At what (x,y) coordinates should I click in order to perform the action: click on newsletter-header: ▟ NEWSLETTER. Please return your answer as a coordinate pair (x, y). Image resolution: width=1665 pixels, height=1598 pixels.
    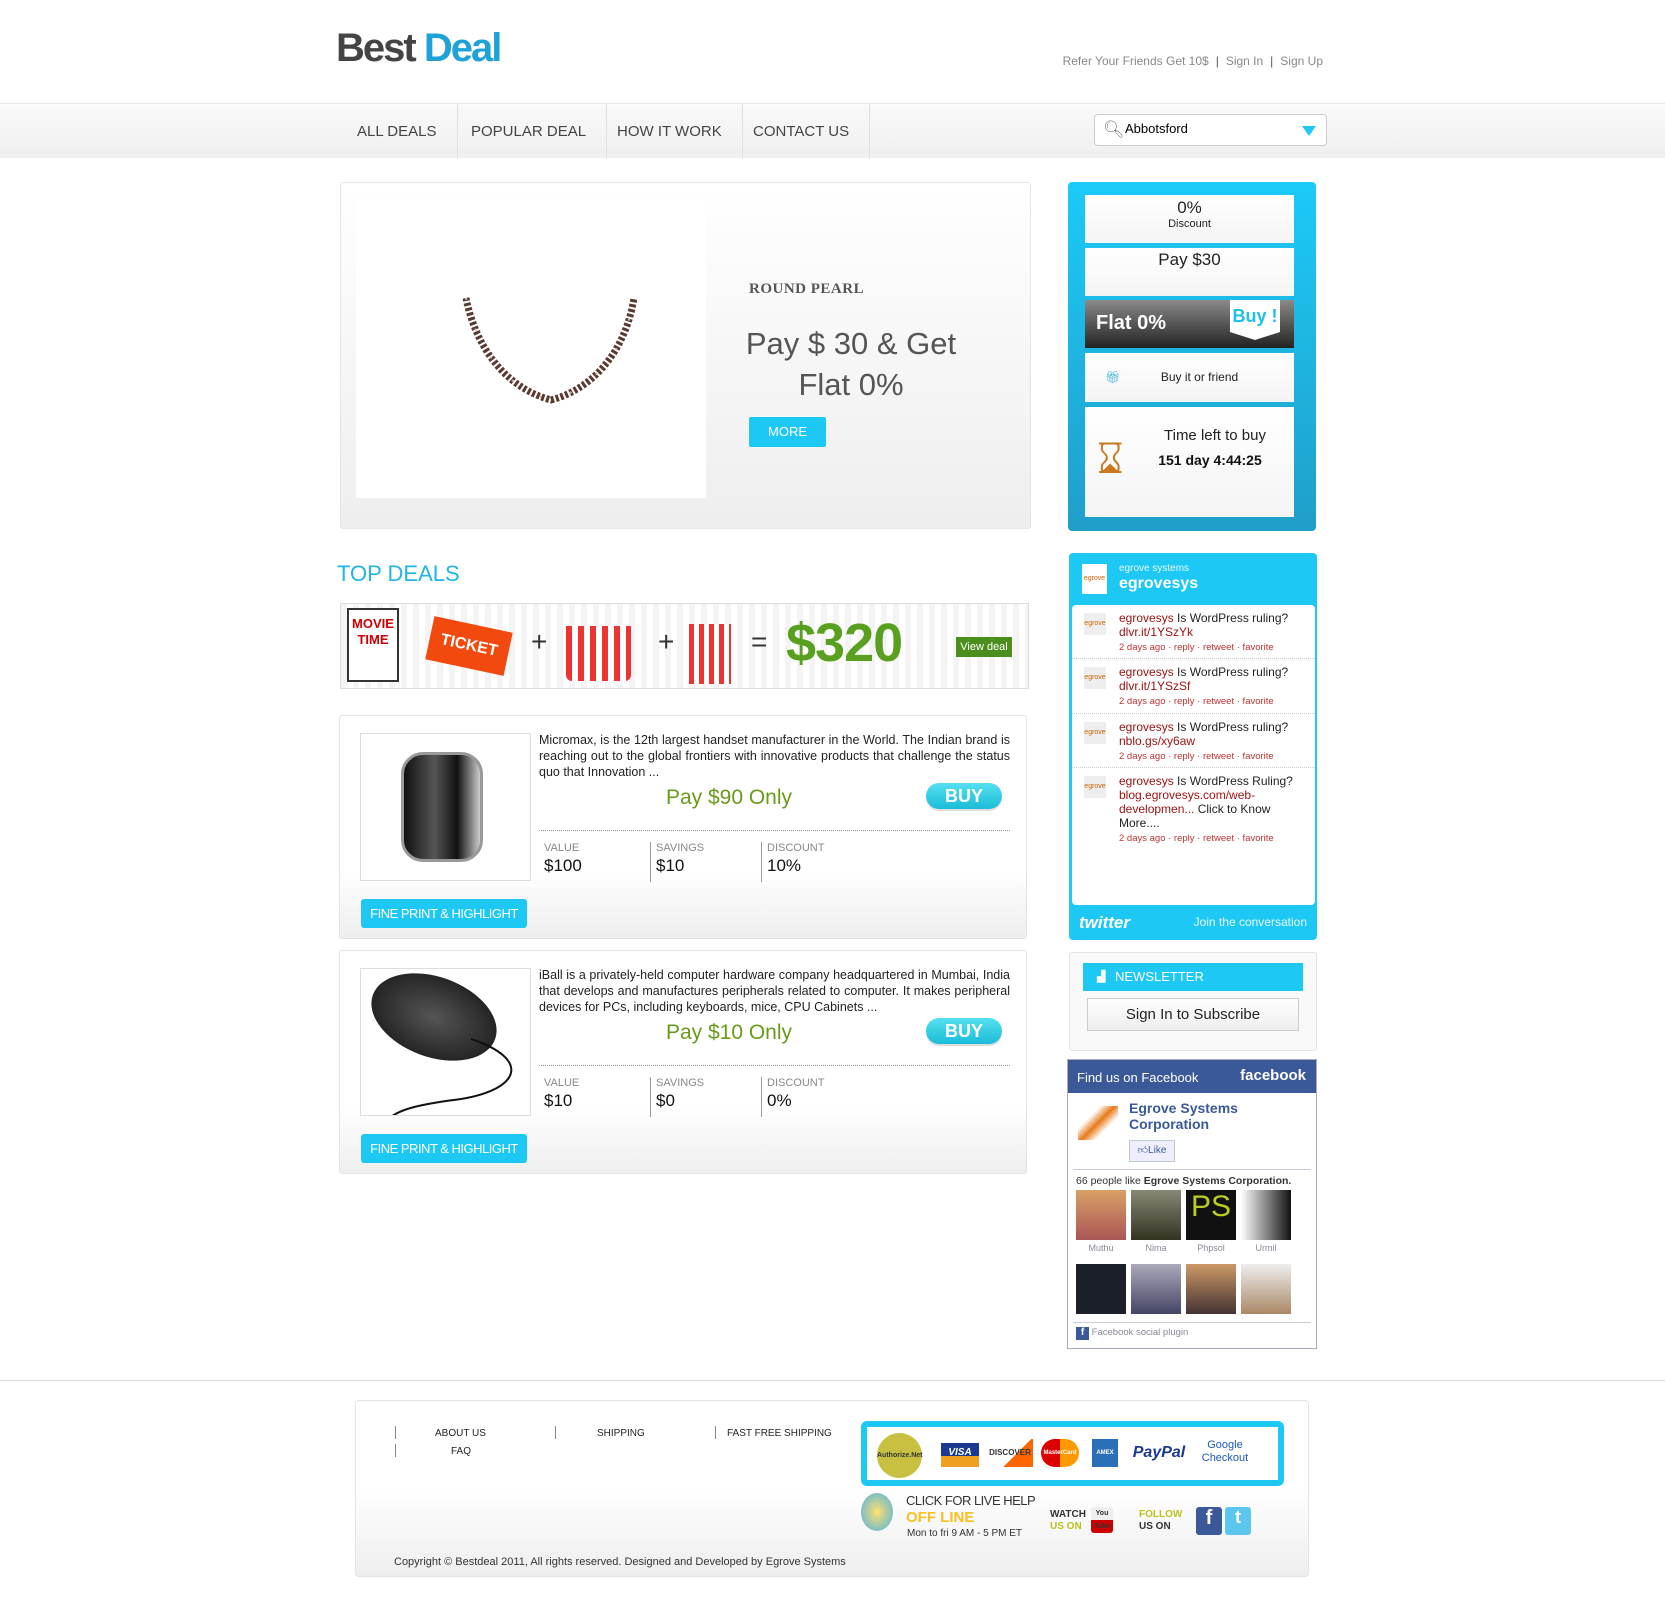
    Looking at the image, I should click on (1193, 977).